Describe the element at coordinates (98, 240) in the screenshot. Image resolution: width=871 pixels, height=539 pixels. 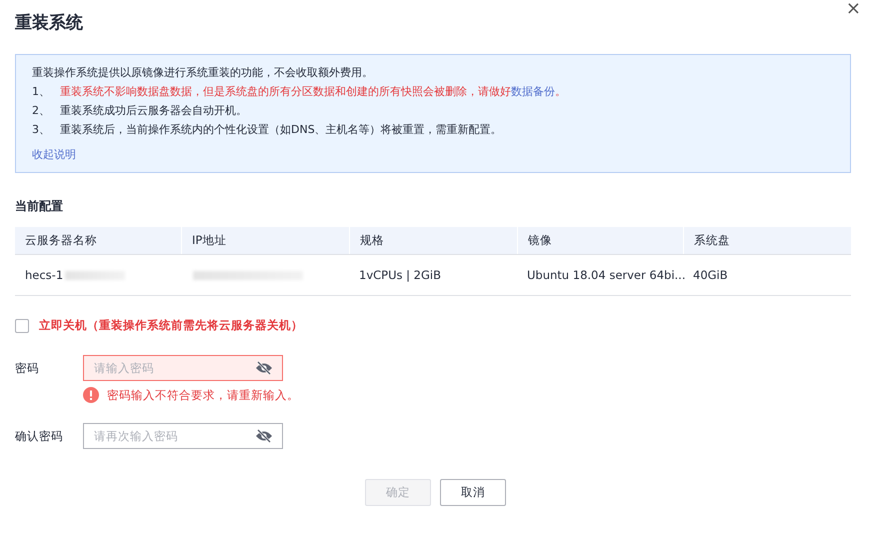
I see `column-header: 云服务器名称` at that location.